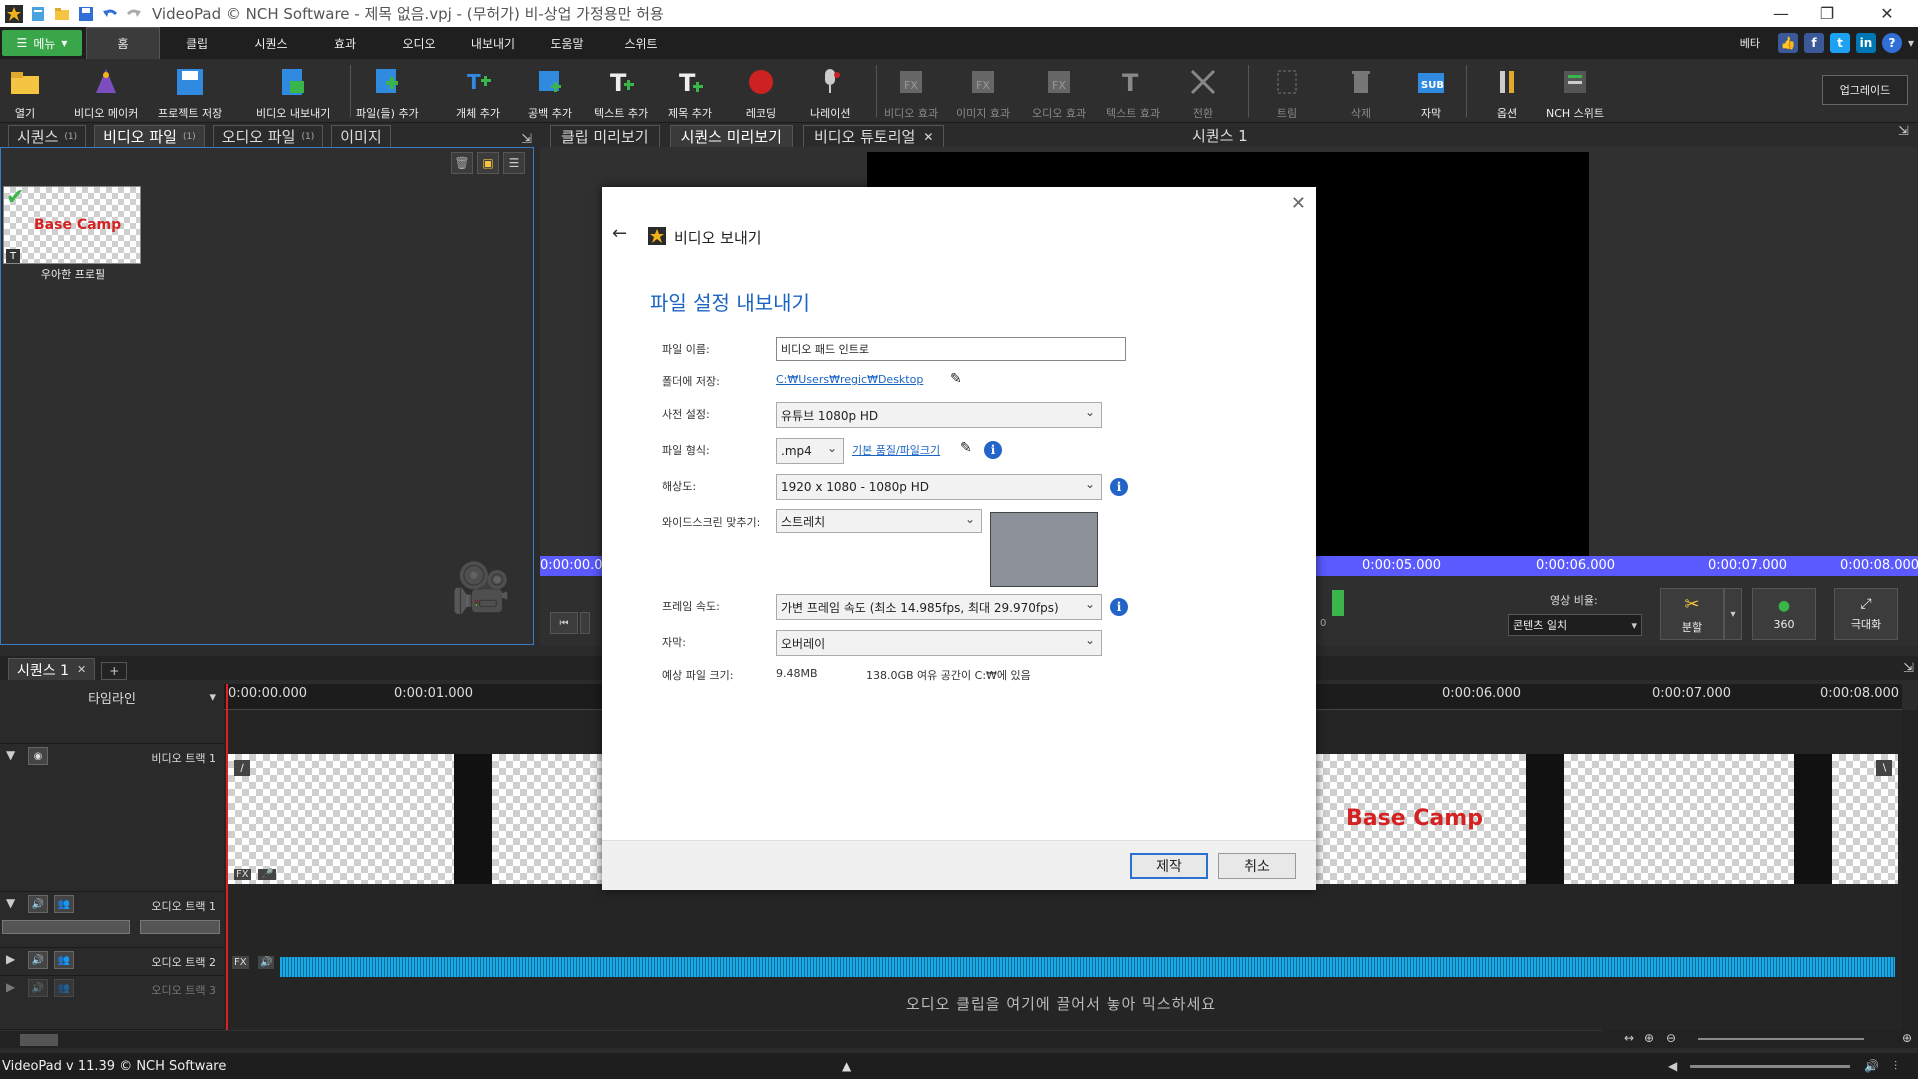  I want to click on add-object-button: T 개체 추가, so click(478, 93).